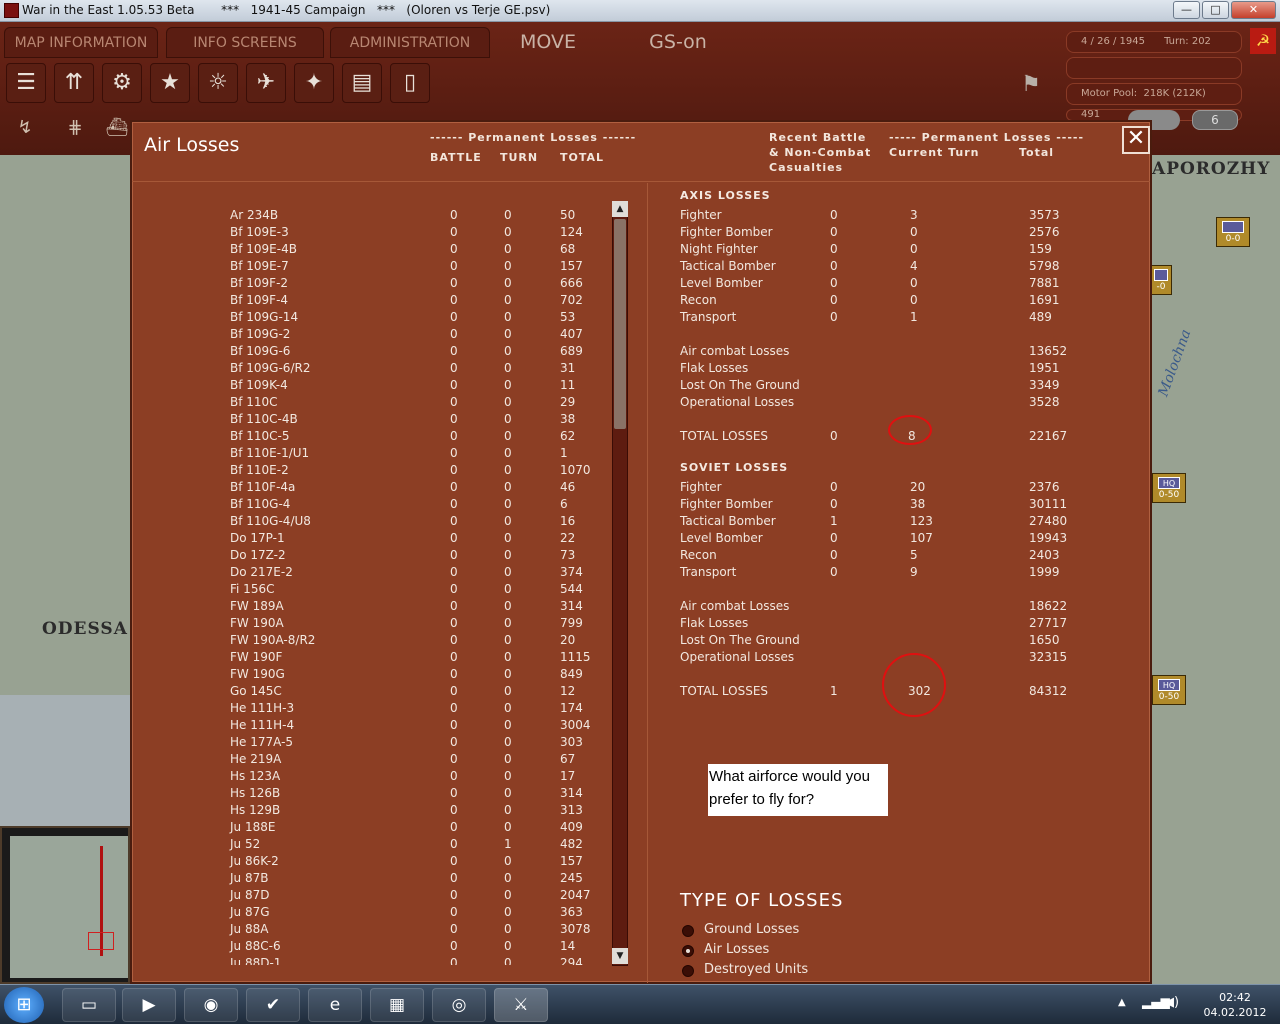 This screenshot has height=1024, width=1280. Describe the element at coordinates (397, 1005) in the screenshot. I see `sticky-notes-icon: ▦` at that location.